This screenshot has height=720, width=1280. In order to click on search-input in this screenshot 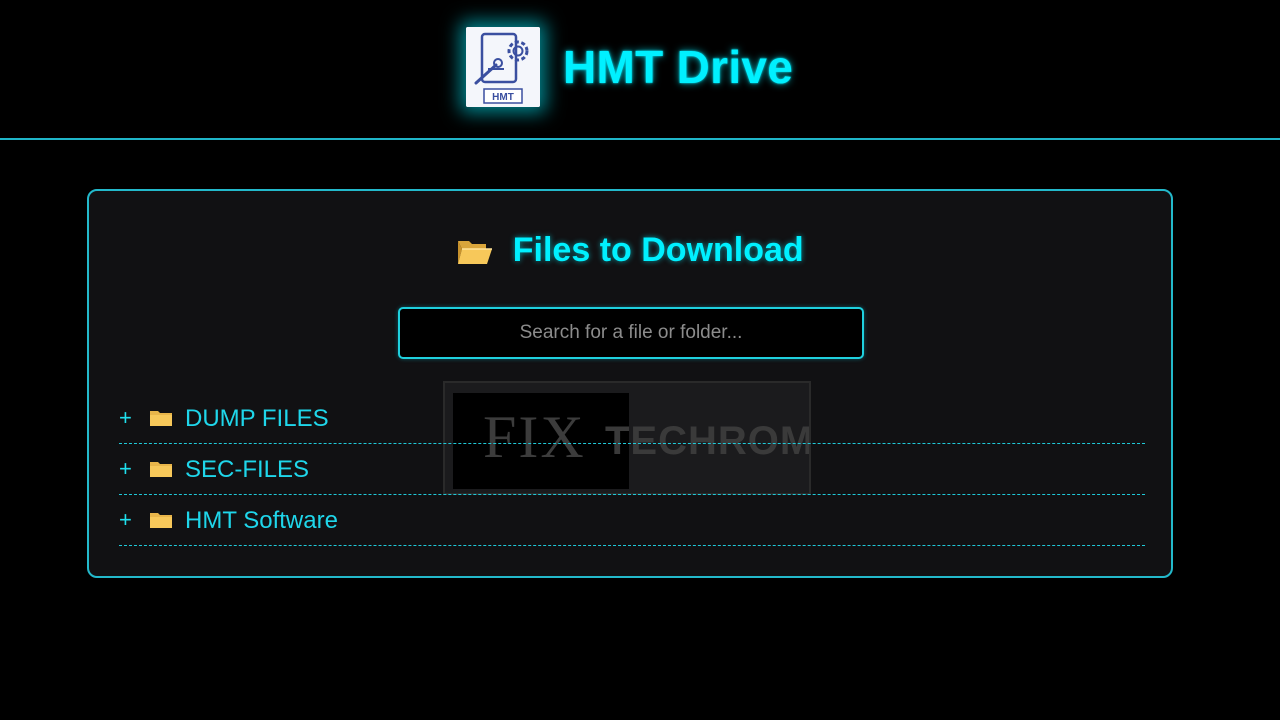, I will do `click(631, 333)`.